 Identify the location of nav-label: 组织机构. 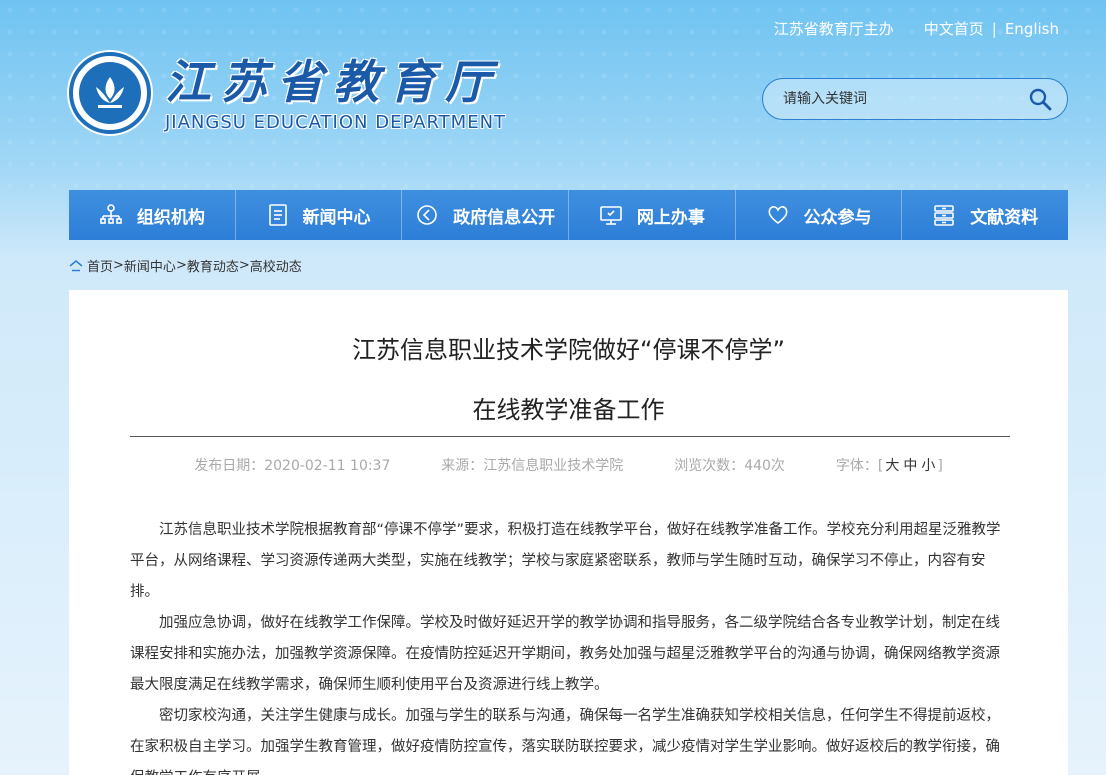
(170, 217).